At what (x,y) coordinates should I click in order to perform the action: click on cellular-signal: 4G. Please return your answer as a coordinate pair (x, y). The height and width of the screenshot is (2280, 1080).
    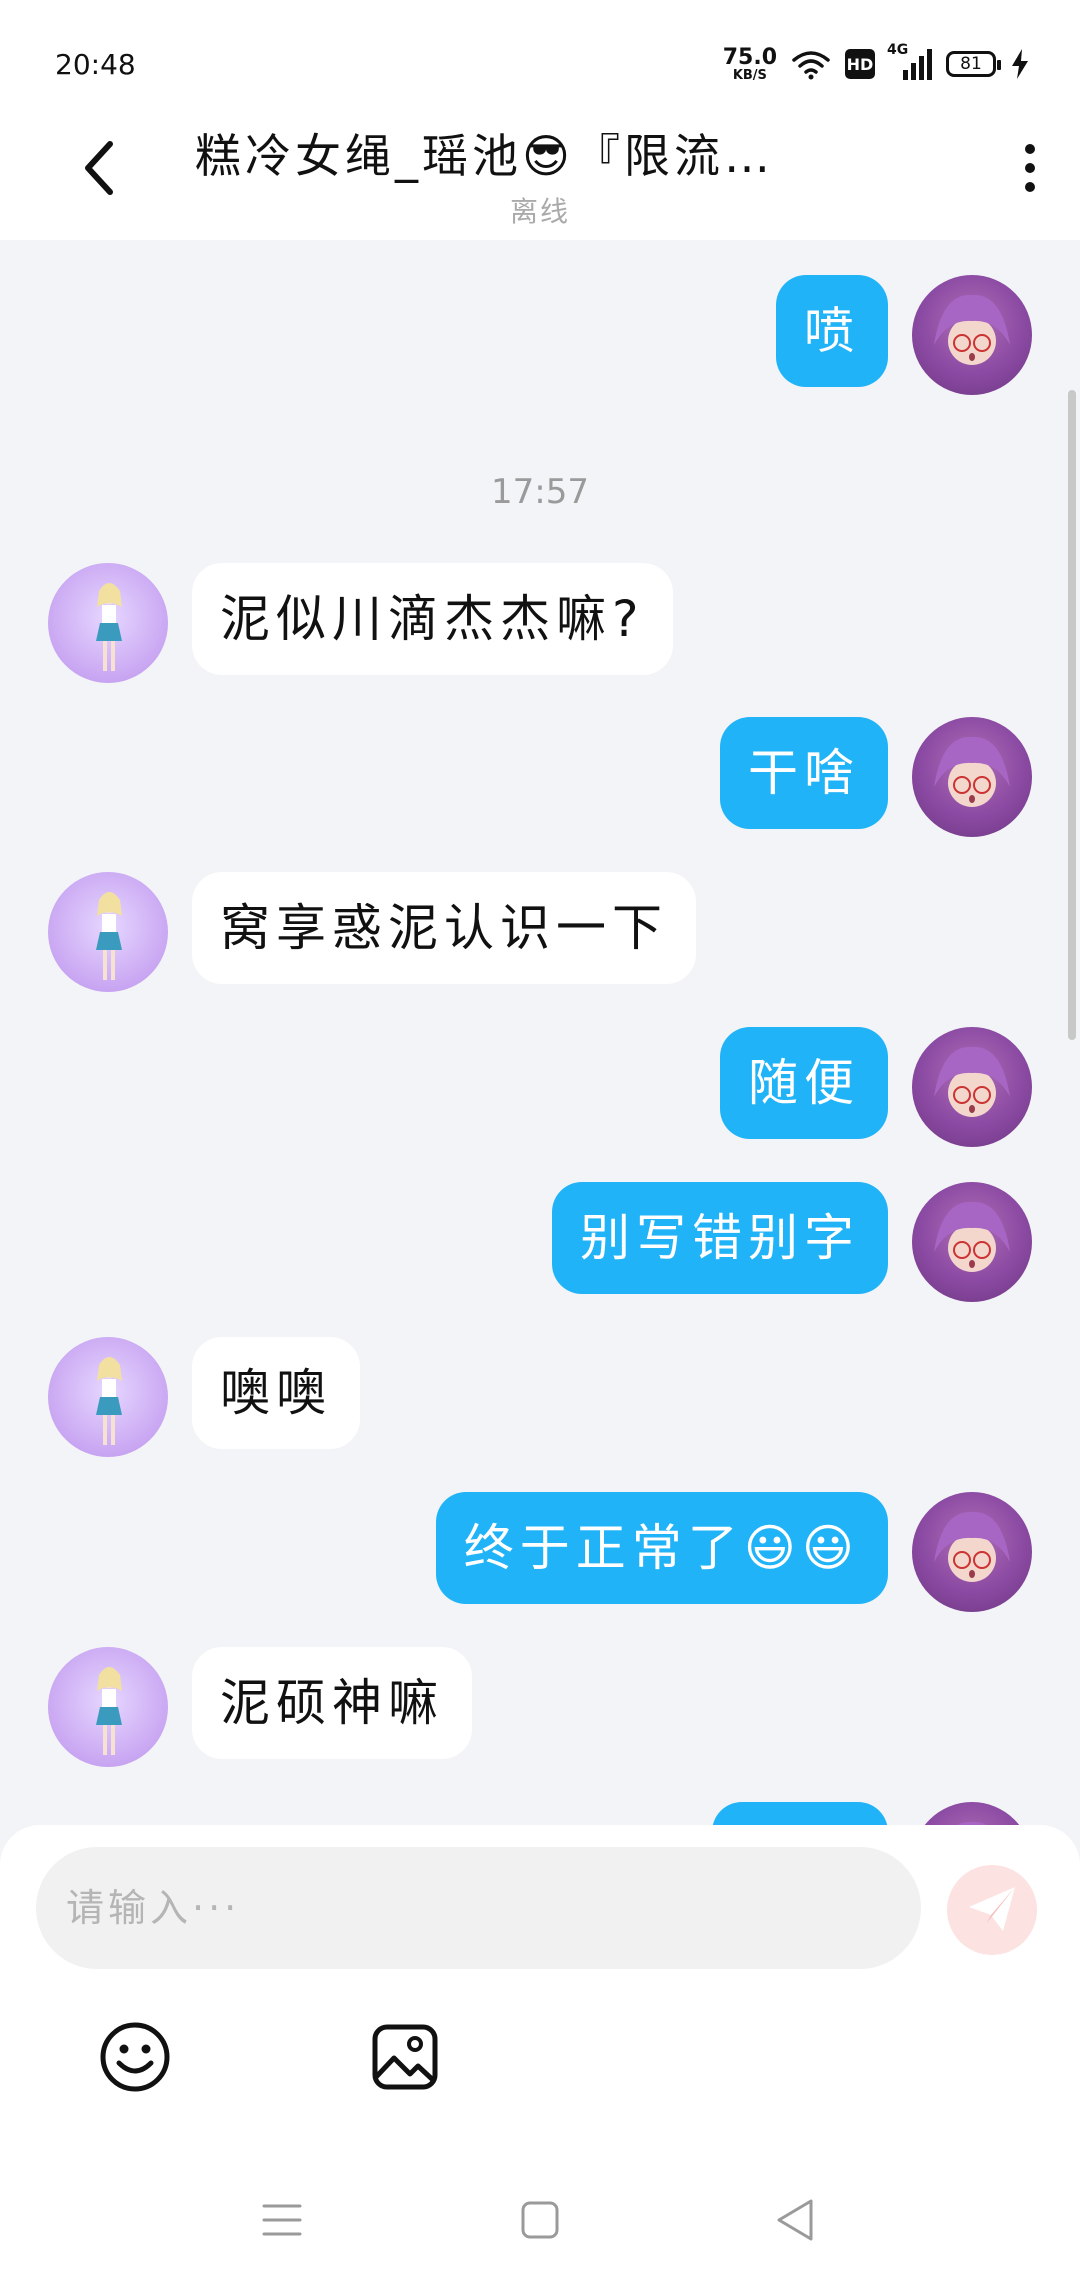
    Looking at the image, I should click on (909, 61).